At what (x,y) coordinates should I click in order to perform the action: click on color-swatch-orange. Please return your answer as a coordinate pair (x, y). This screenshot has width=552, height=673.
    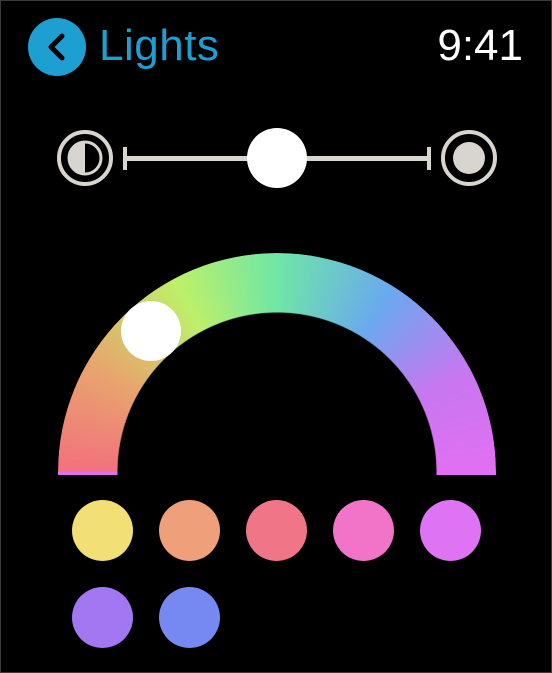
    Looking at the image, I should click on (189, 530).